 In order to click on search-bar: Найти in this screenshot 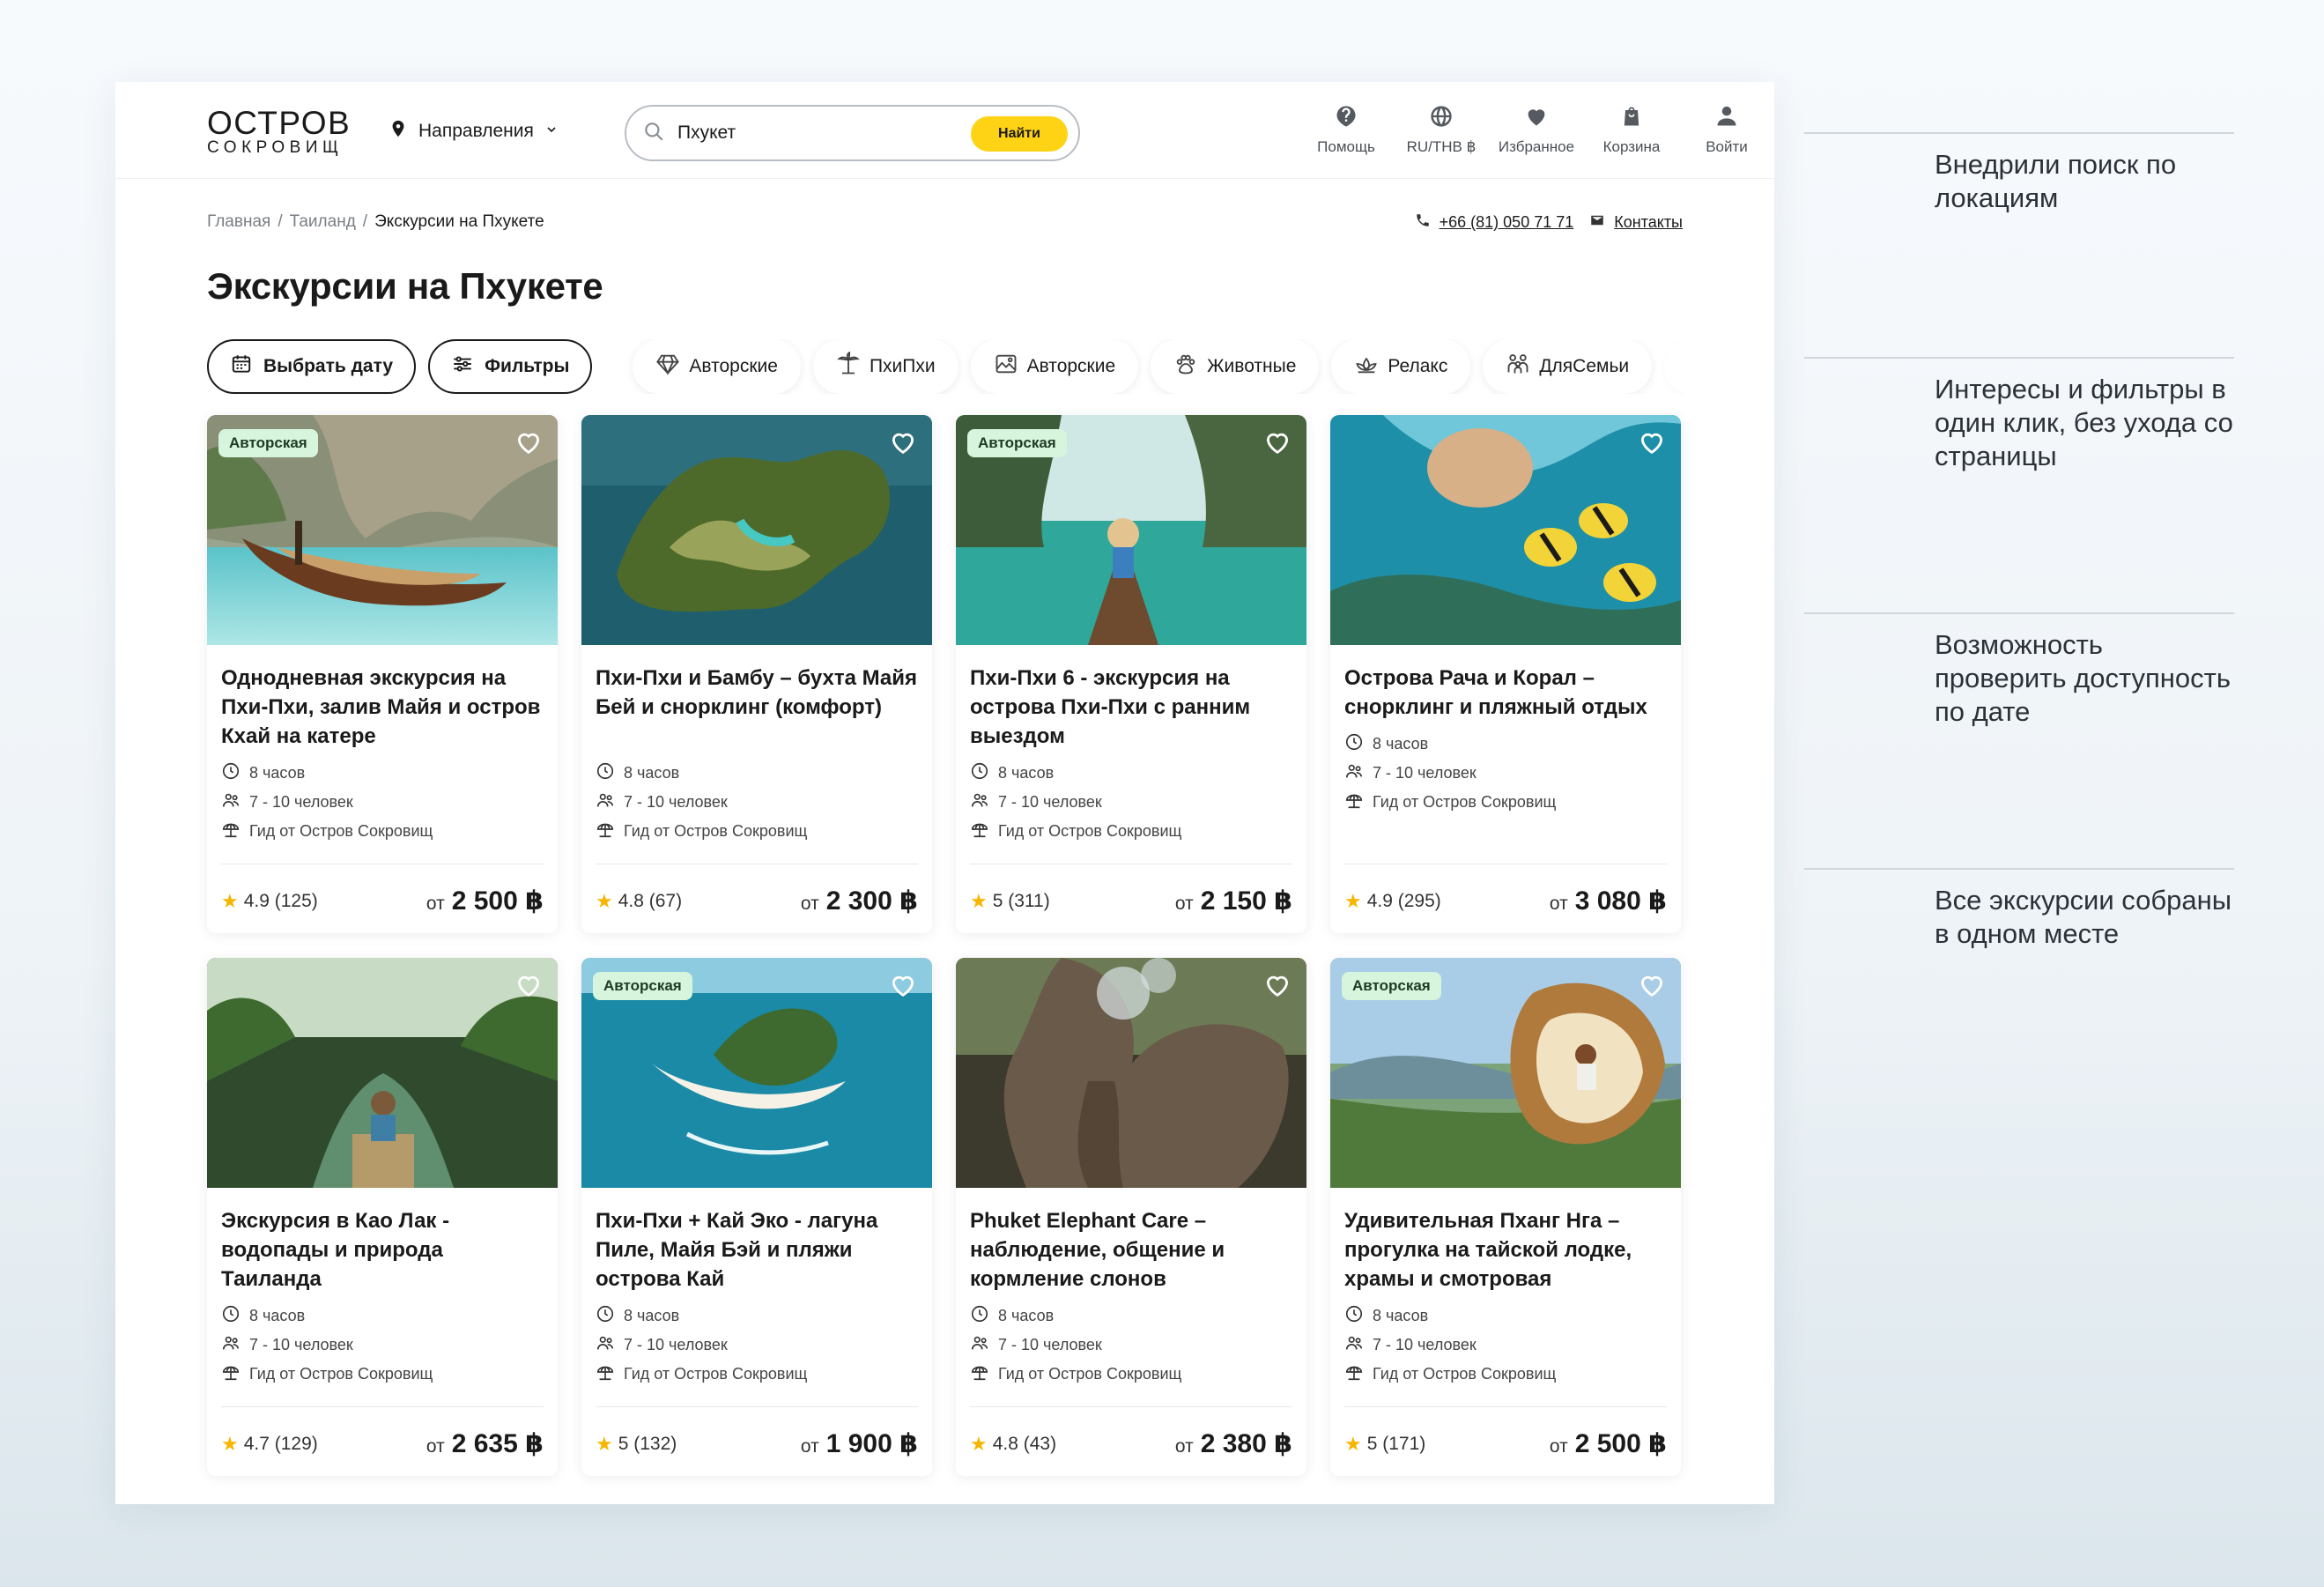, I will do `click(852, 133)`.